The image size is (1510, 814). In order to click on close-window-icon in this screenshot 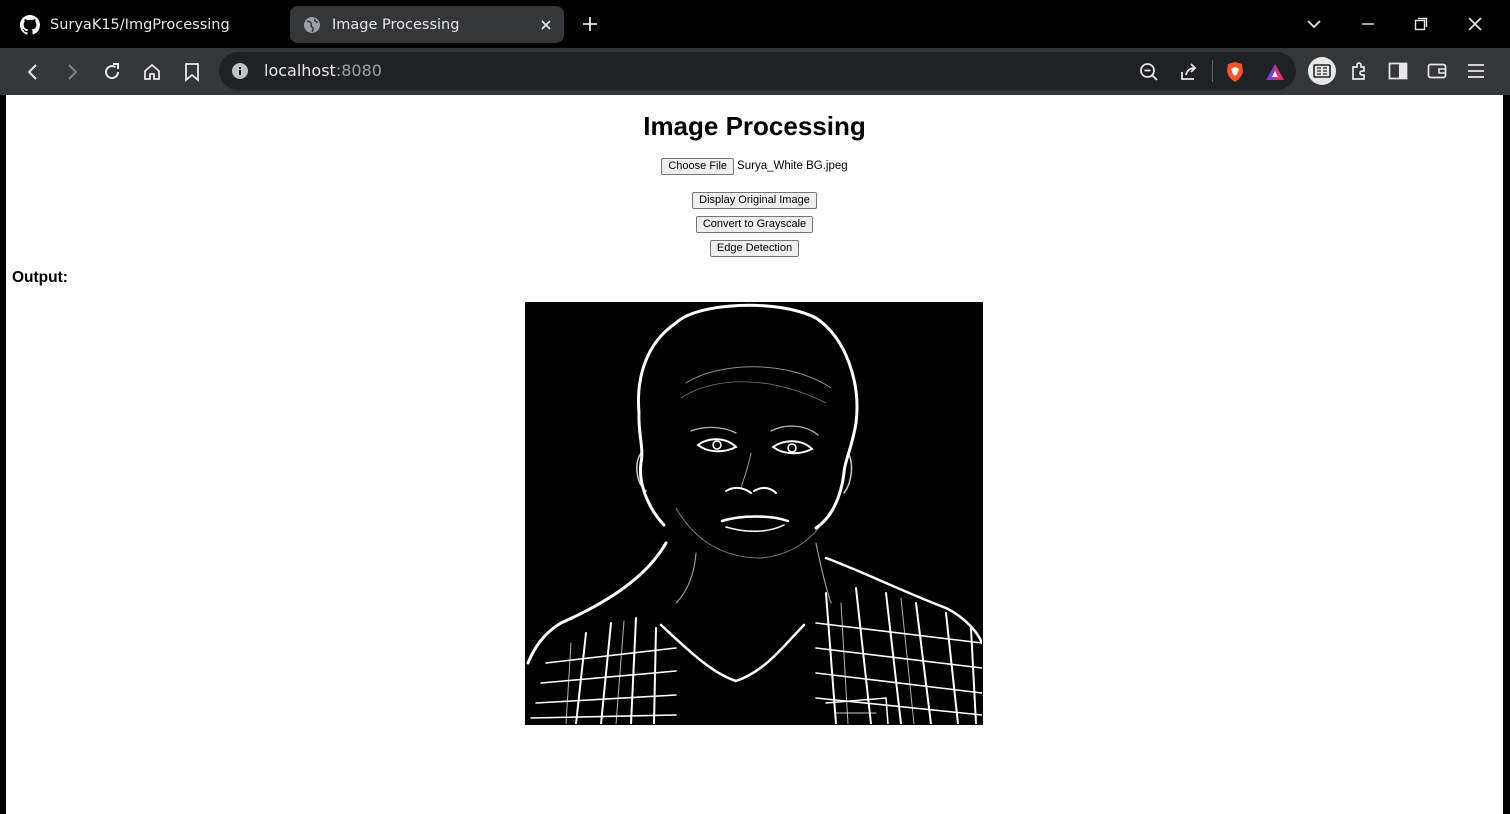, I will do `click(1475, 24)`.